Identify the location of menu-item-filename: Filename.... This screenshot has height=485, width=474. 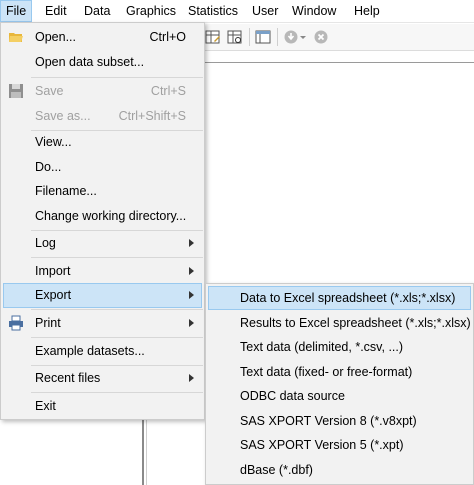
(102, 191).